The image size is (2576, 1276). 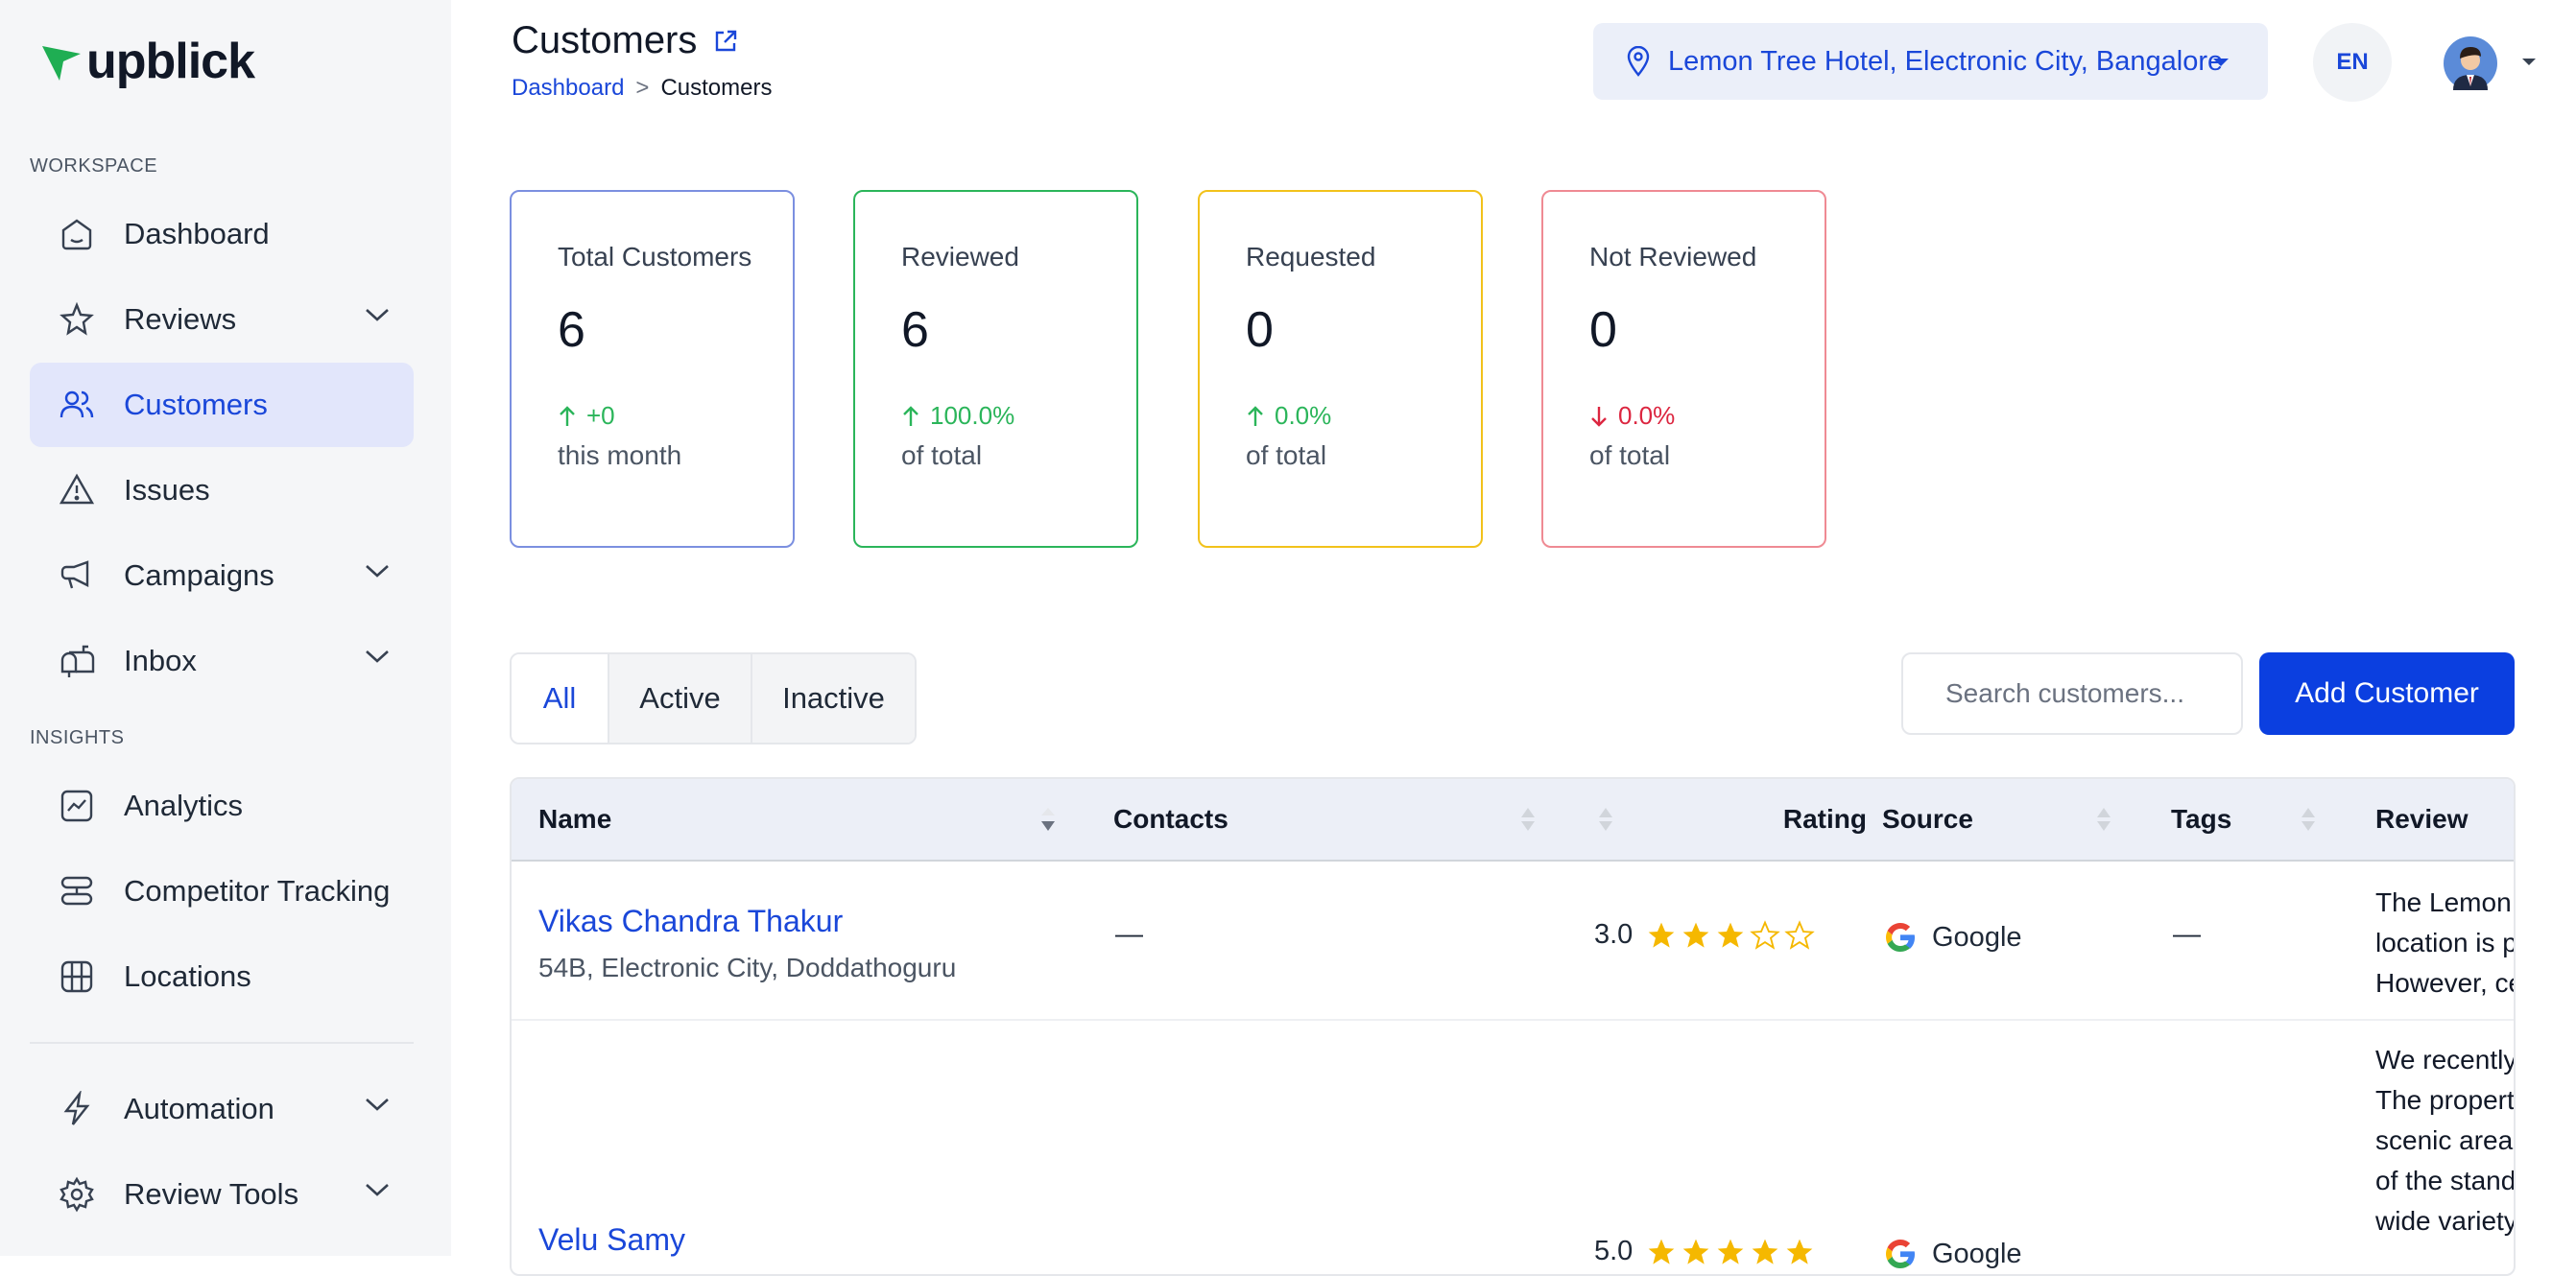 I want to click on sidebar-item-label: Issues, so click(x=167, y=490).